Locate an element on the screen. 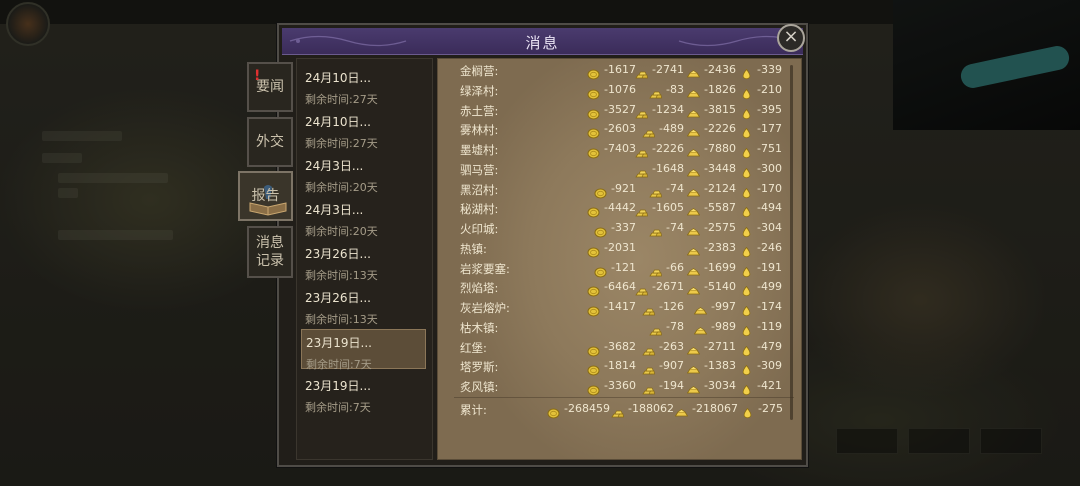 The height and width of the screenshot is (486, 1080). ingot-value: -2383 is located at coordinates (720, 247).